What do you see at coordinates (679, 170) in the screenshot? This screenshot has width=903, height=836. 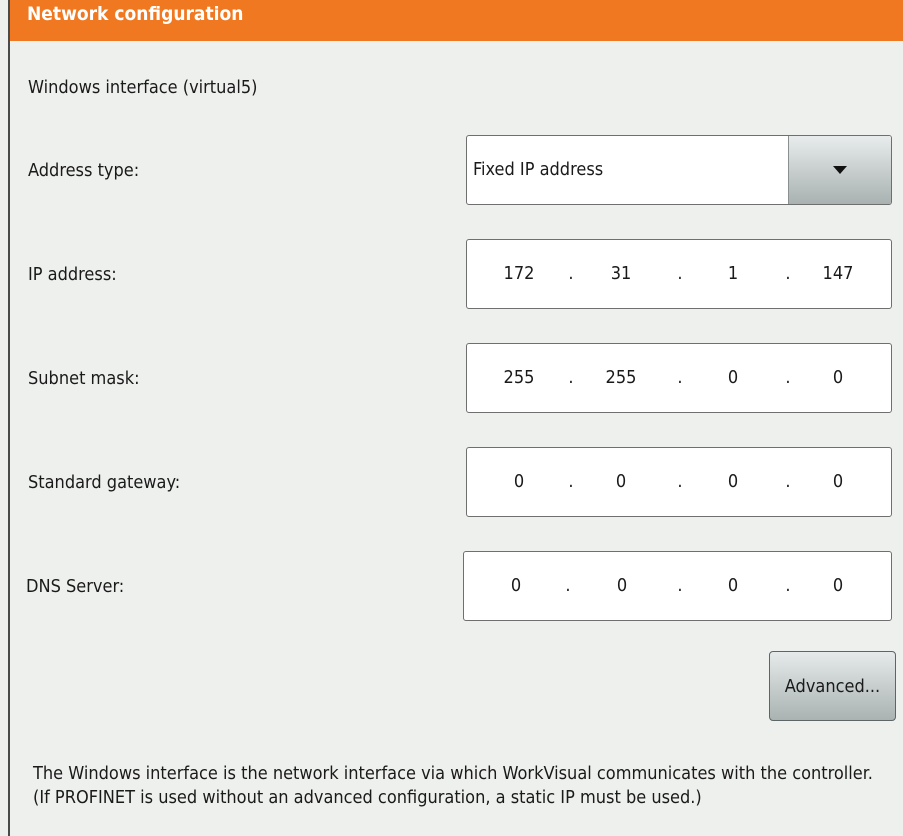 I see `address-type-dropdown: Fixed IP address` at bounding box center [679, 170].